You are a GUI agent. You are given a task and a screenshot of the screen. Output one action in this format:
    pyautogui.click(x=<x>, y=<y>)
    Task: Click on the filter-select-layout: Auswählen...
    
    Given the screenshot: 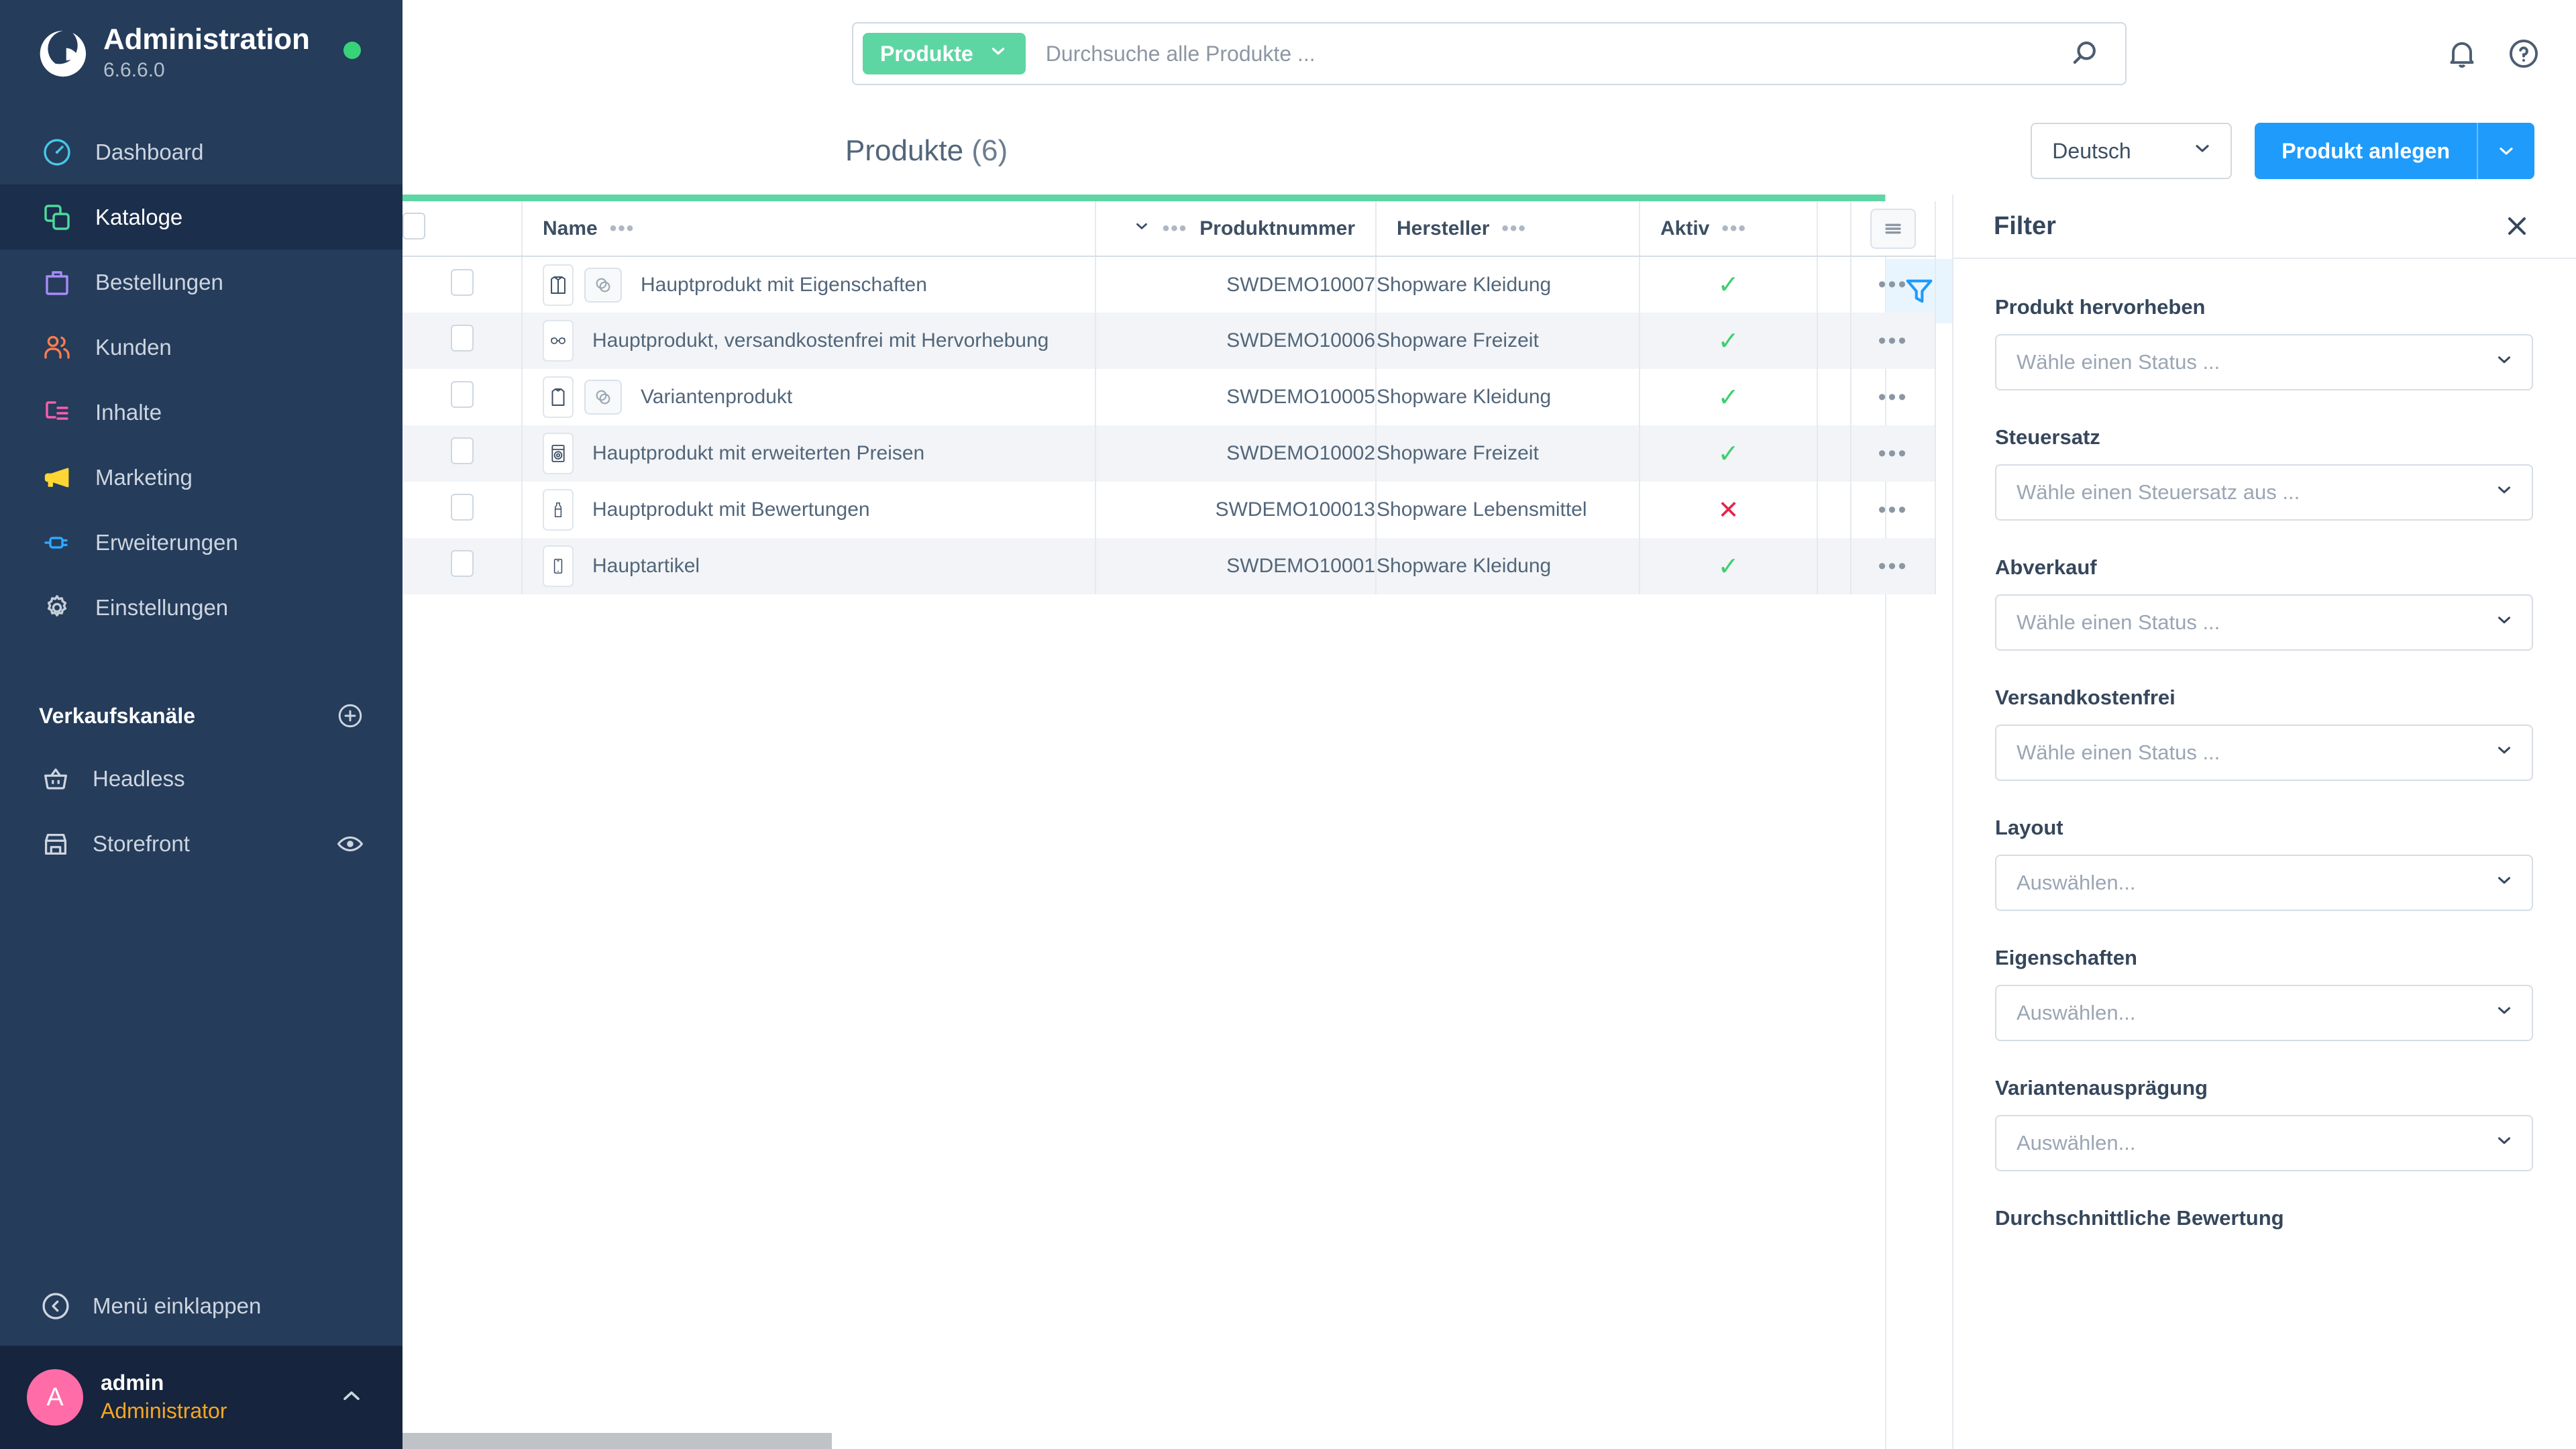 What is the action you would take?
    pyautogui.click(x=2264, y=883)
    